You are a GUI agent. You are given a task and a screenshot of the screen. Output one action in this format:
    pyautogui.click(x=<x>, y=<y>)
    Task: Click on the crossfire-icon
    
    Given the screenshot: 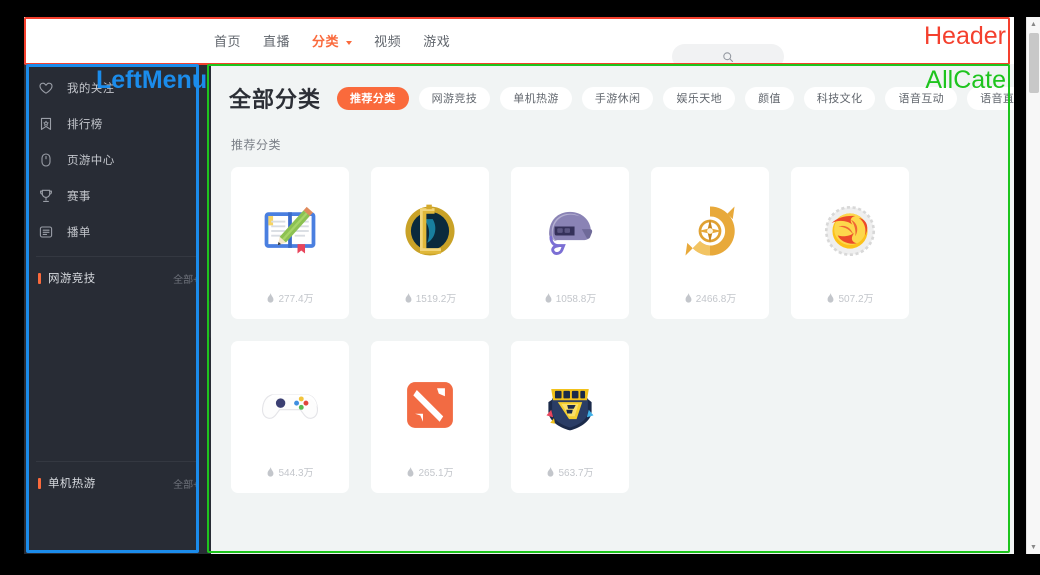 What is the action you would take?
    pyautogui.click(x=570, y=405)
    